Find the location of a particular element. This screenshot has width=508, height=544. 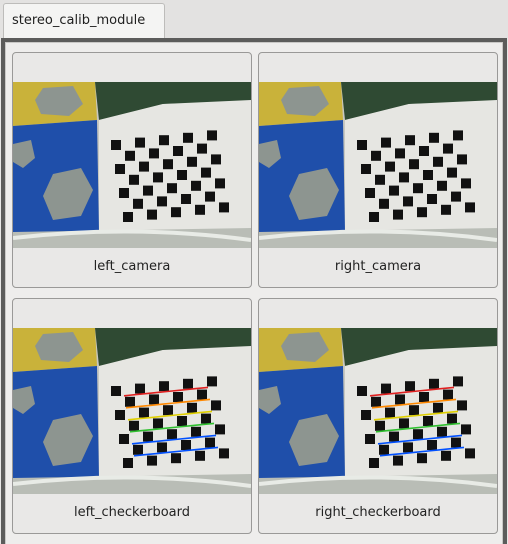

left-checkerboard-label: left_checkerboard is located at coordinates (132, 512).